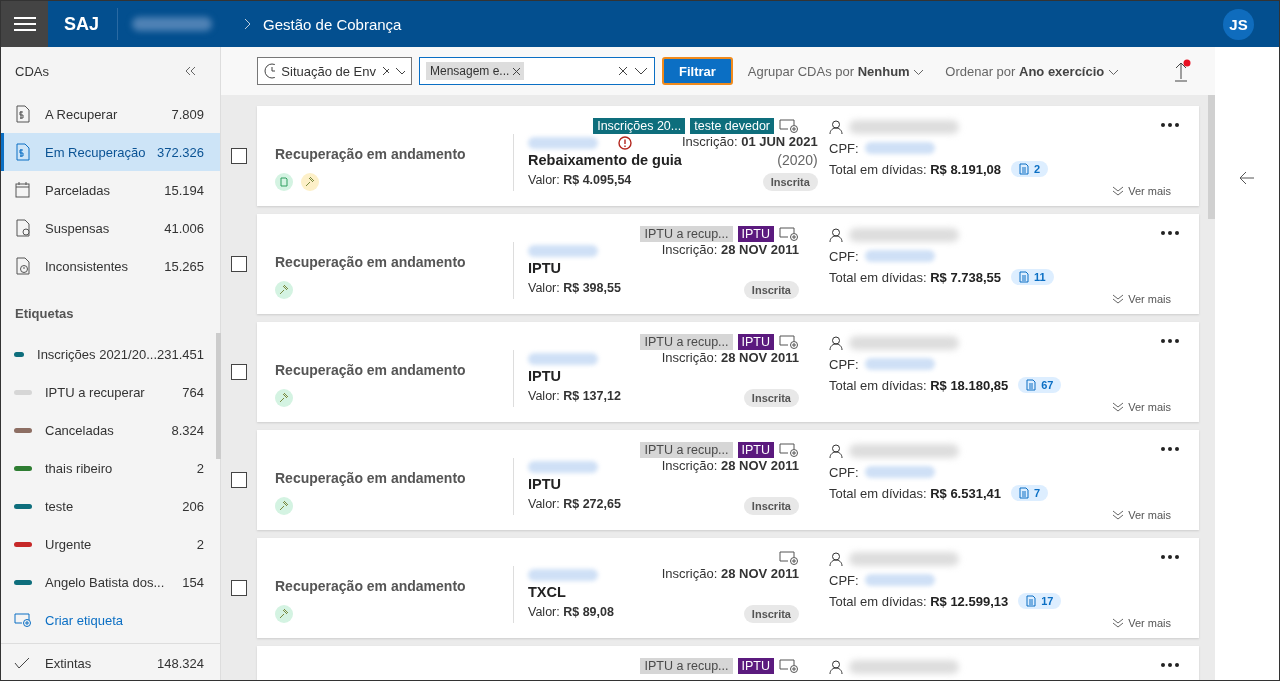 The image size is (1280, 681). I want to click on menu-icon, so click(24, 24).